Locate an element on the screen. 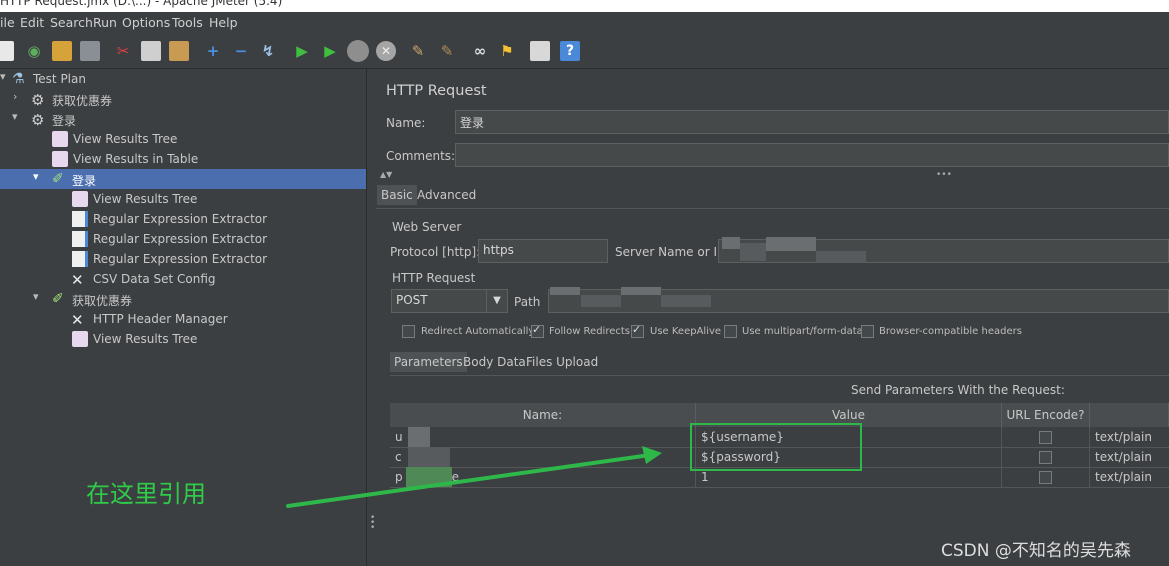 The image size is (1169, 566). comments-field is located at coordinates (812, 155).